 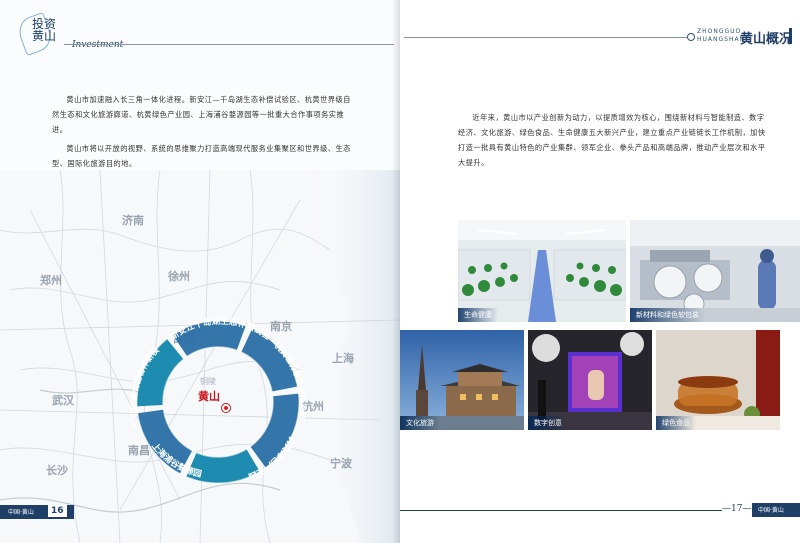 What do you see at coordinates (691, 37) in the screenshot?
I see `header-circle-icon` at bounding box center [691, 37].